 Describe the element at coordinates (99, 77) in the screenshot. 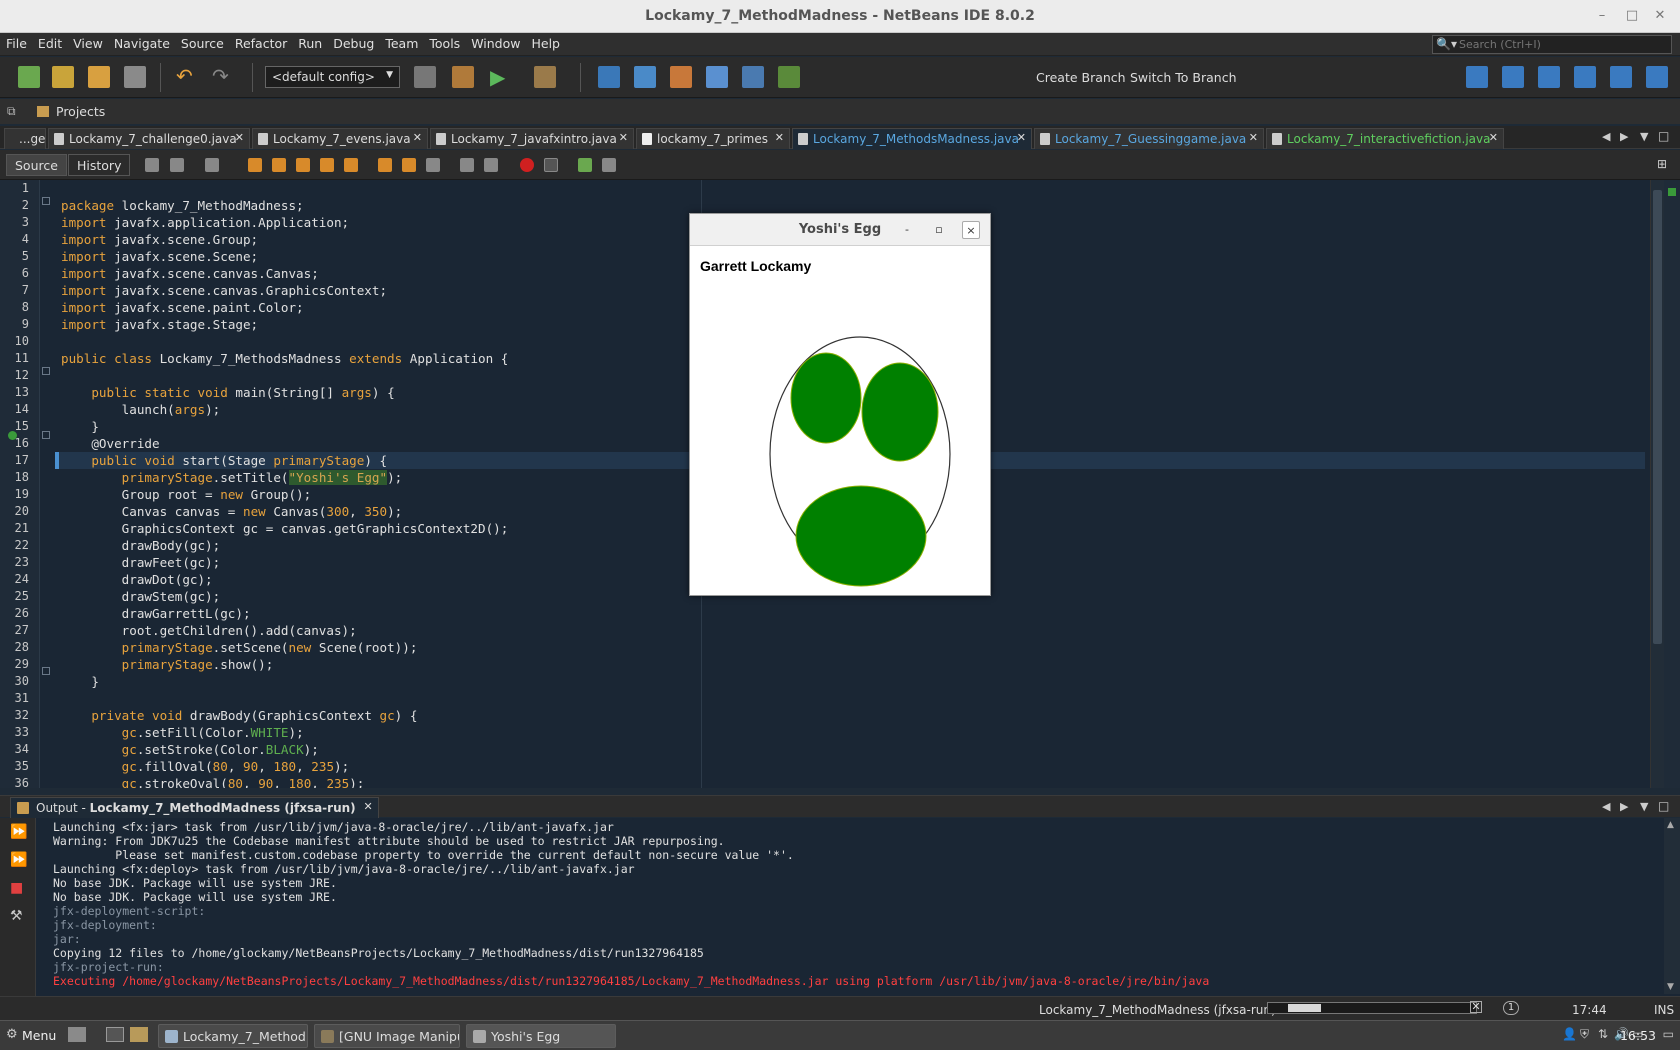

I see `open-project-icon` at that location.